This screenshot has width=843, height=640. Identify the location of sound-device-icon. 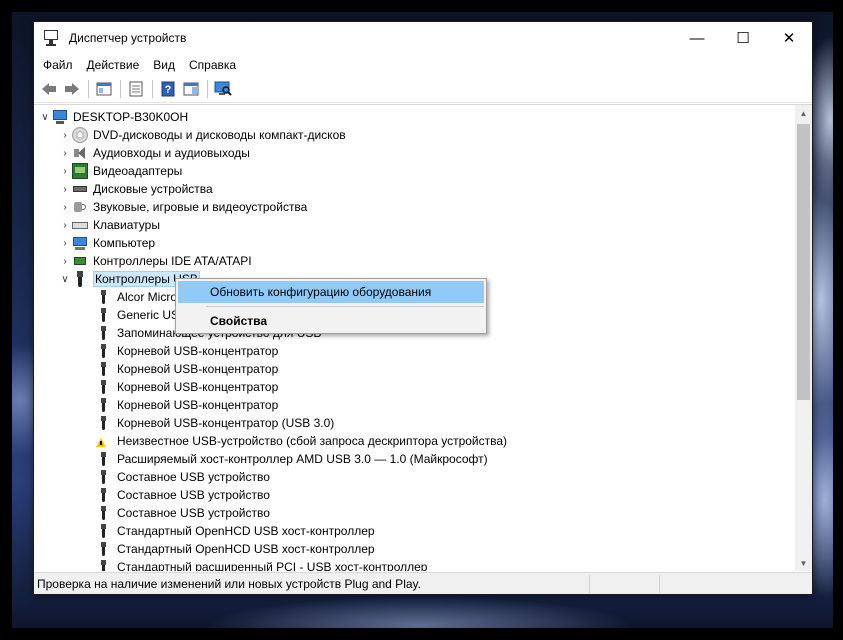
(80, 207).